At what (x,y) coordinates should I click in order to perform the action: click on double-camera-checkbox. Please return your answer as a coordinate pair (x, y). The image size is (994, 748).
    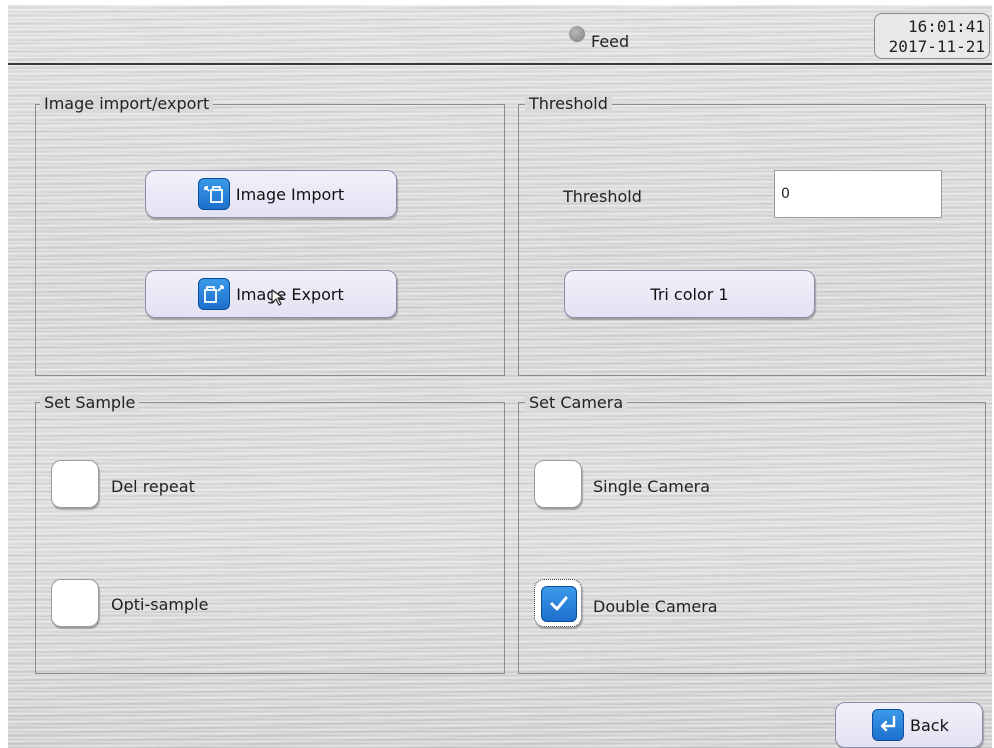
    Looking at the image, I should click on (558, 603).